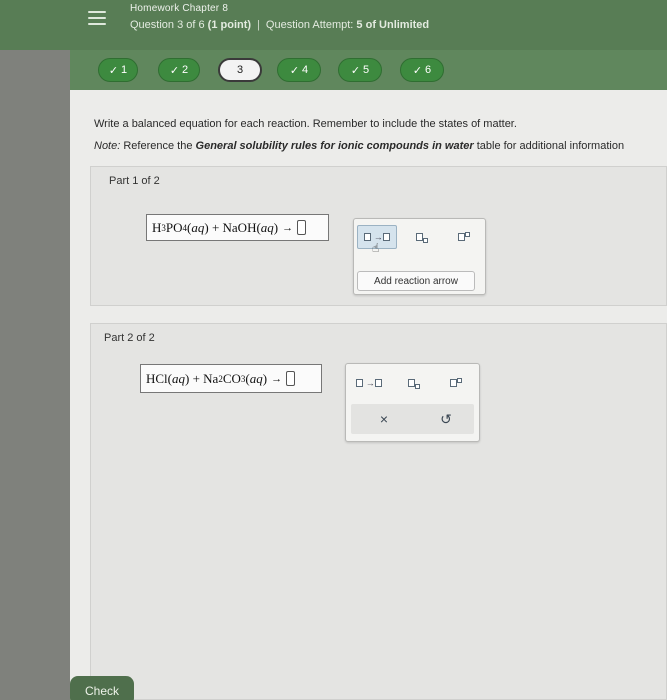 This screenshot has width=667, height=700. I want to click on question-2-label: 2, so click(185, 70).